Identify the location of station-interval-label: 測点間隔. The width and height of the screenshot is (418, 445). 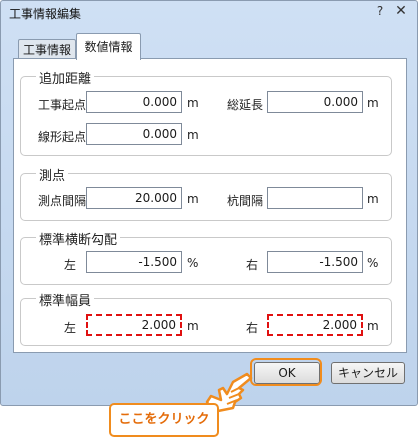
(62, 201).